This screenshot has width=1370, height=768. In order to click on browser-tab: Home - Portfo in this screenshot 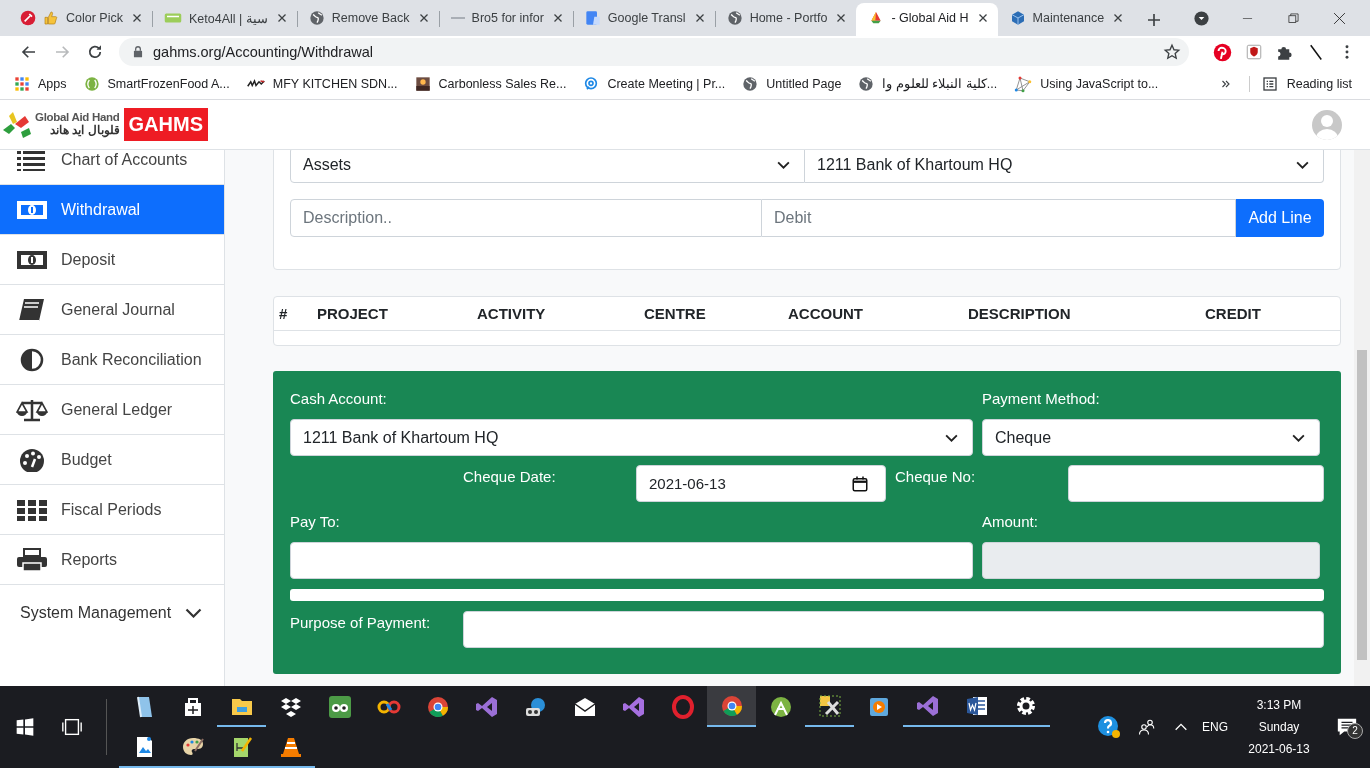, I will do `click(785, 18)`.